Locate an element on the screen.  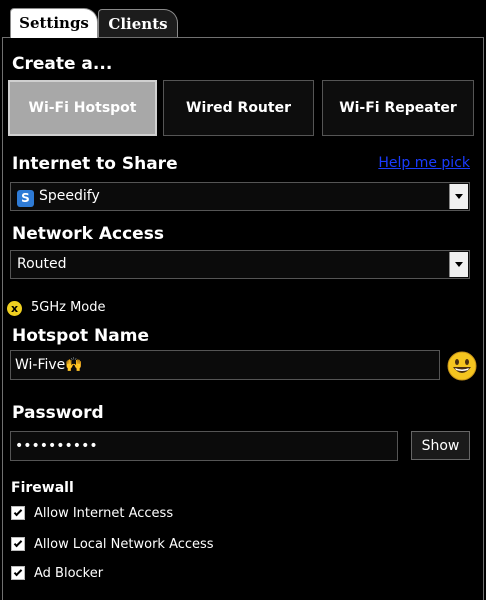
tab-settings: Settings is located at coordinates (54, 23).